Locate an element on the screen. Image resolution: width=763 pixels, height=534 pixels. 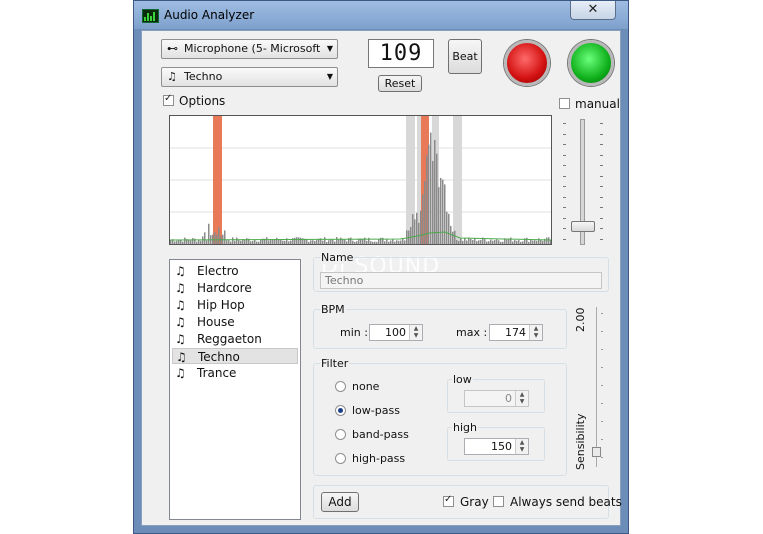
reset-button: Reset is located at coordinates (400, 83).